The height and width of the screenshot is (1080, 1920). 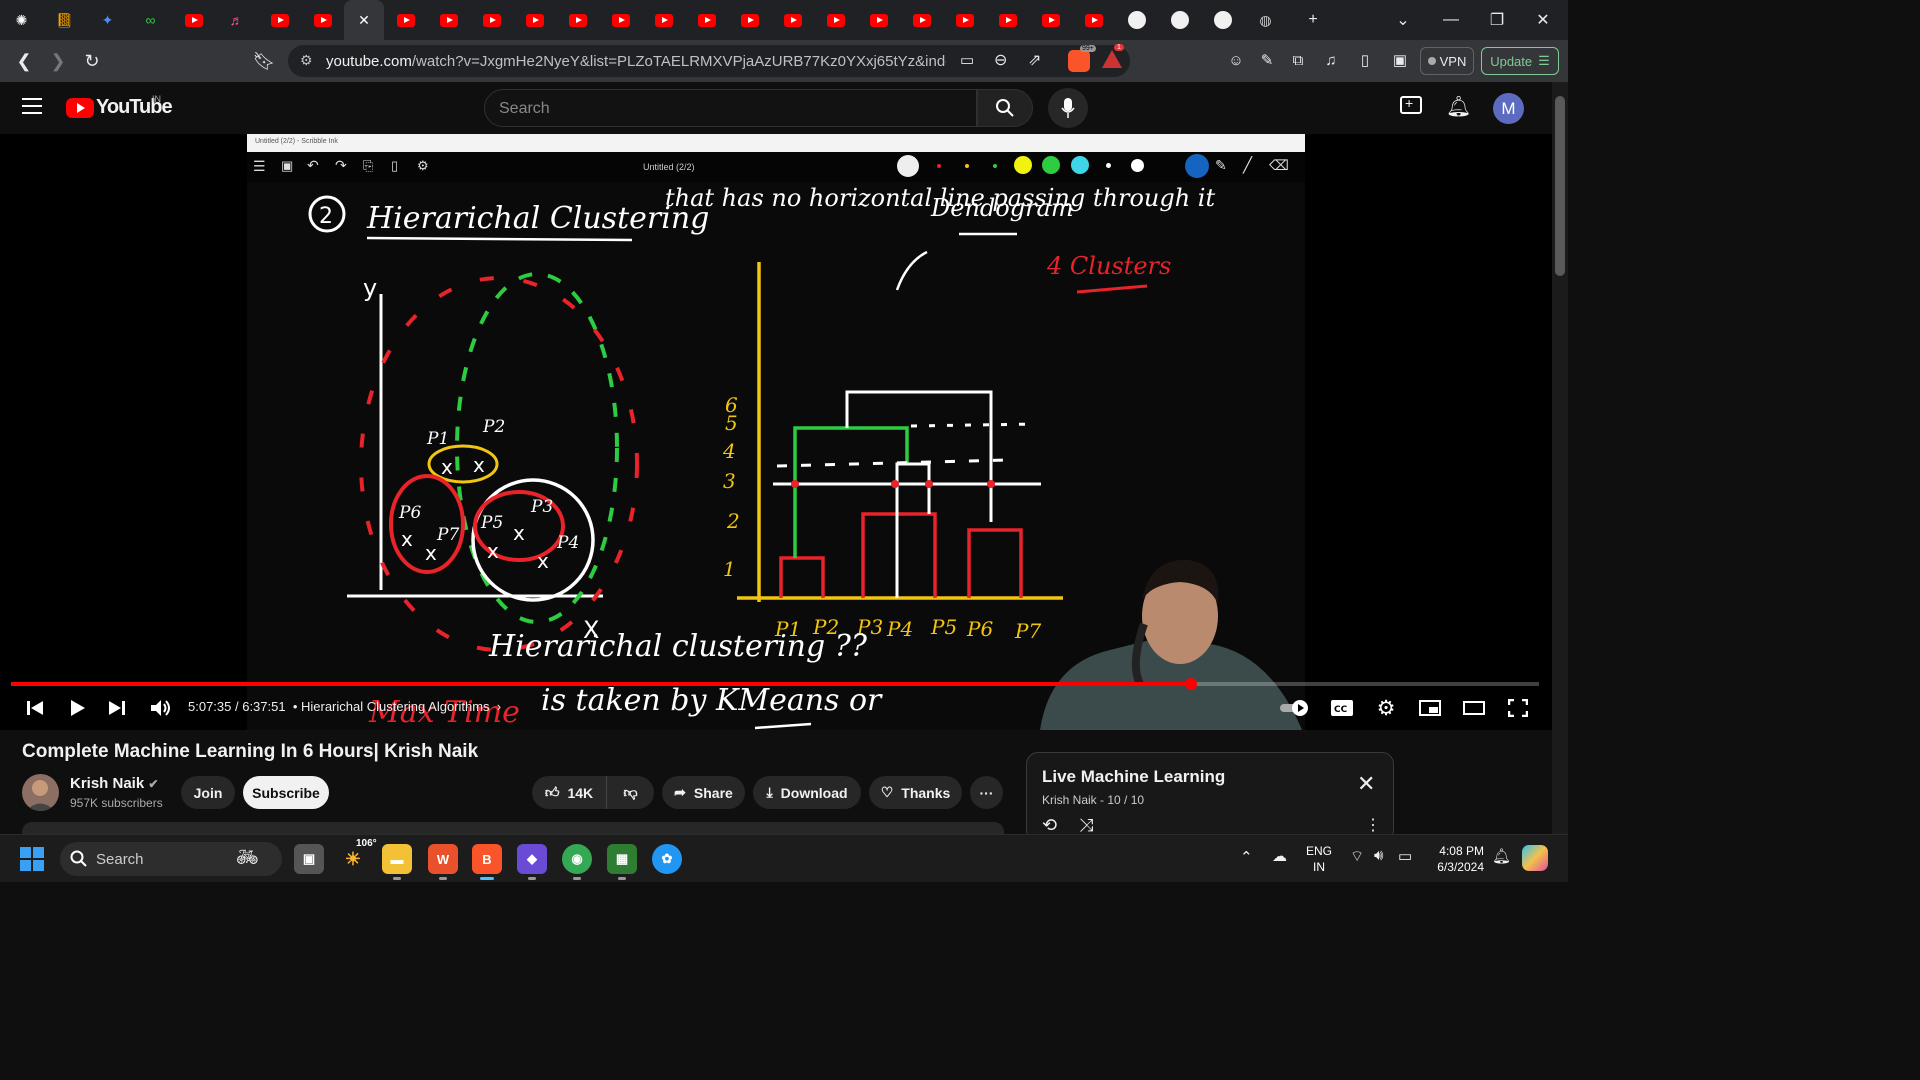 What do you see at coordinates (1265, 20) in the screenshot?
I see `browser-tab: ◍` at bounding box center [1265, 20].